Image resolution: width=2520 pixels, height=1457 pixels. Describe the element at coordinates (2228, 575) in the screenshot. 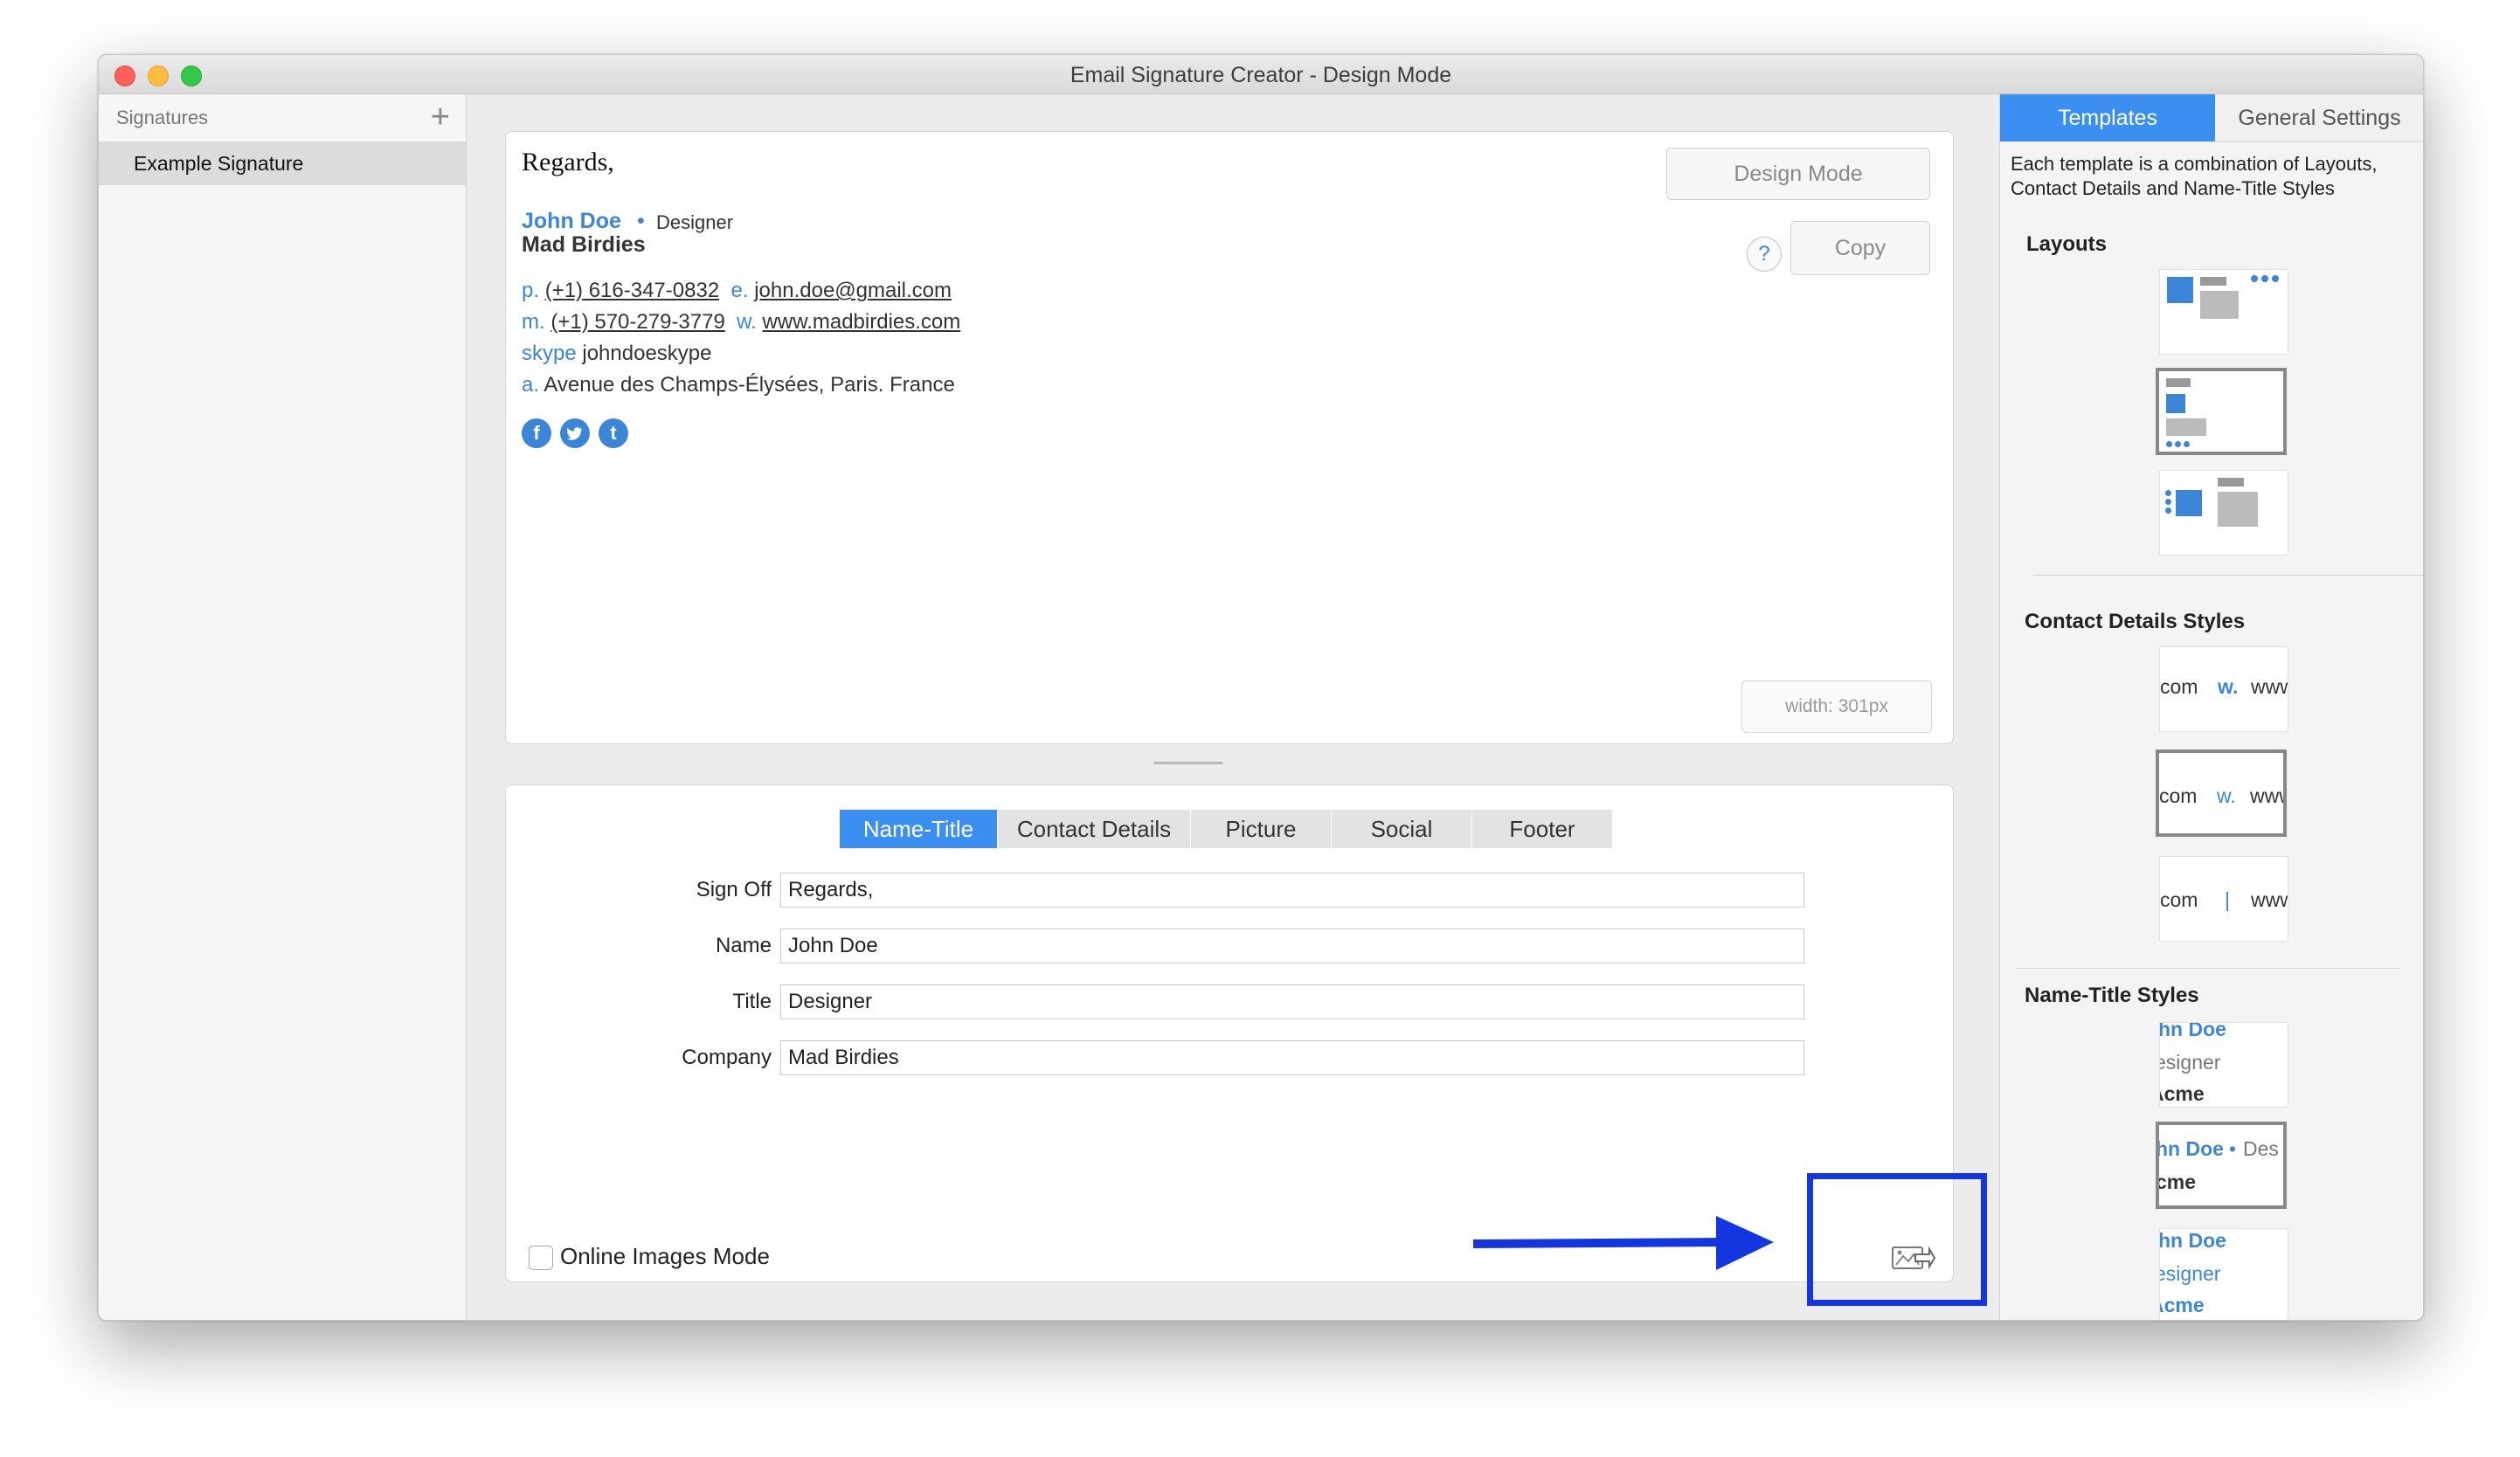

I see `section-divider` at that location.